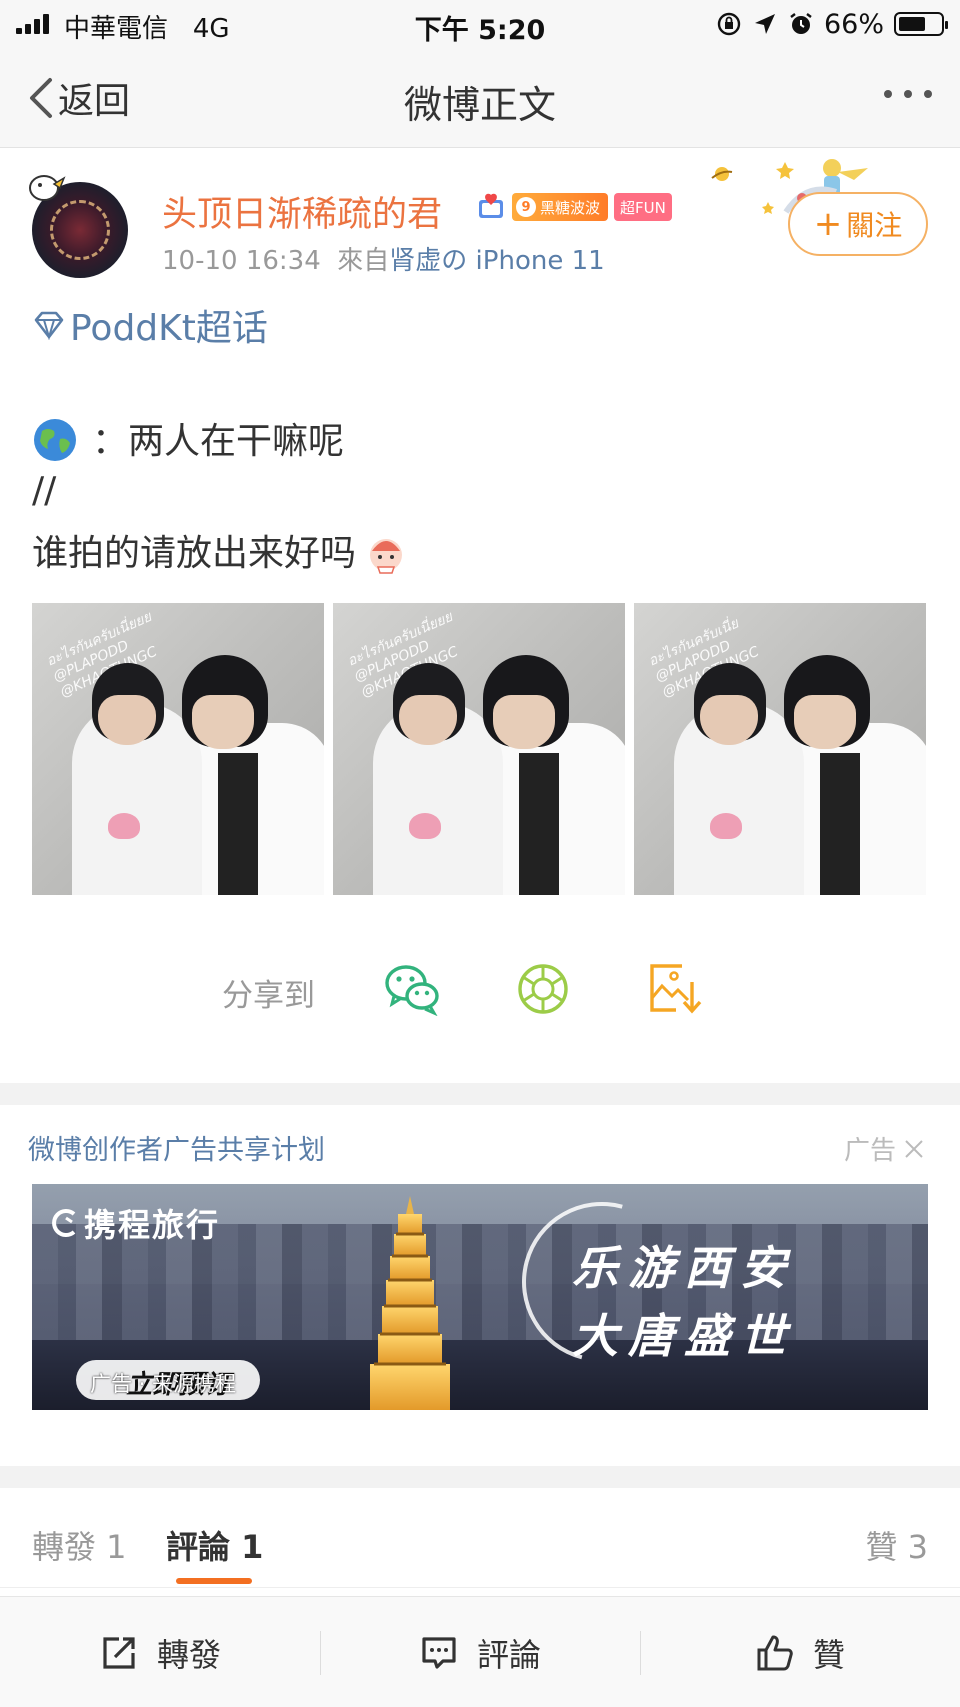 The width and height of the screenshot is (960, 1707). What do you see at coordinates (64, 1223) in the screenshot?
I see `ctrip-logo-icon` at bounding box center [64, 1223].